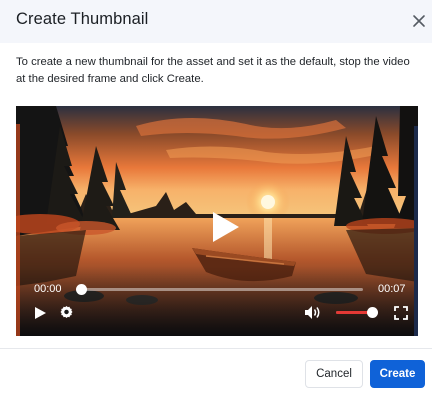 The width and height of the screenshot is (432, 394). Describe the element at coordinates (419, 21) in the screenshot. I see `close-icon` at that location.